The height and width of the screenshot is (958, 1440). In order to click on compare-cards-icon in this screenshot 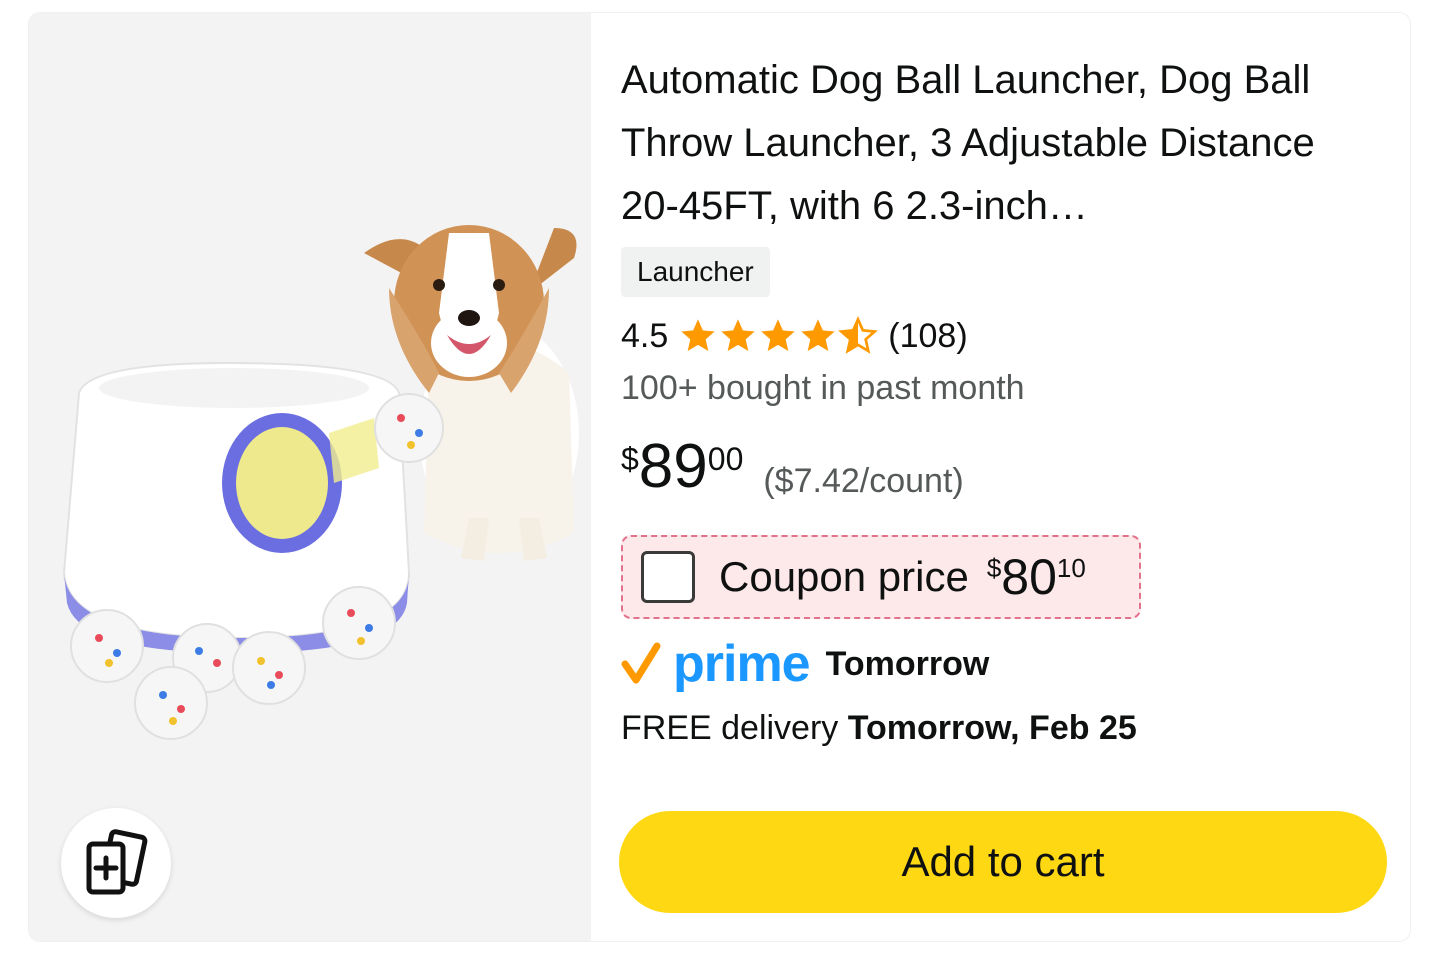, I will do `click(117, 862)`.